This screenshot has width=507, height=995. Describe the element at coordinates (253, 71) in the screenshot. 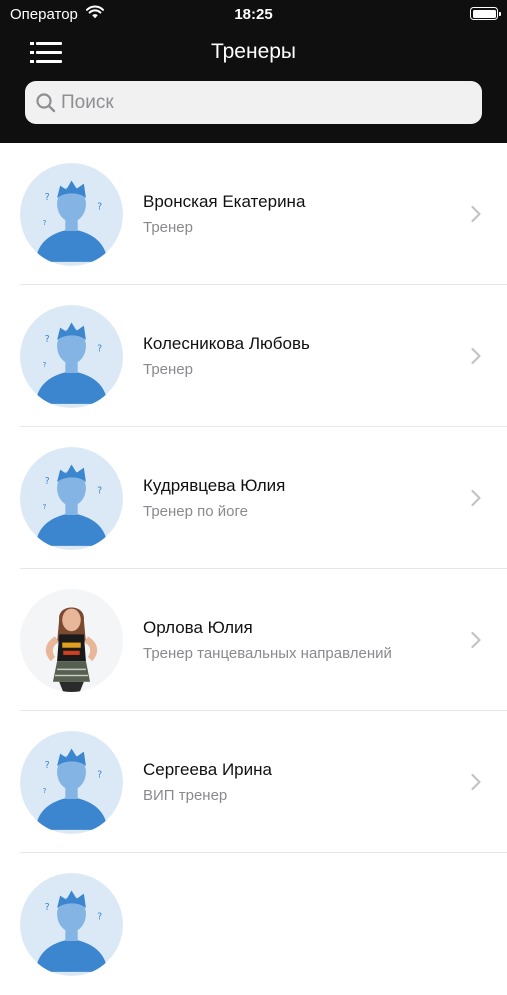

I see `top-bar: Оператор 18:25 Тренеры` at that location.